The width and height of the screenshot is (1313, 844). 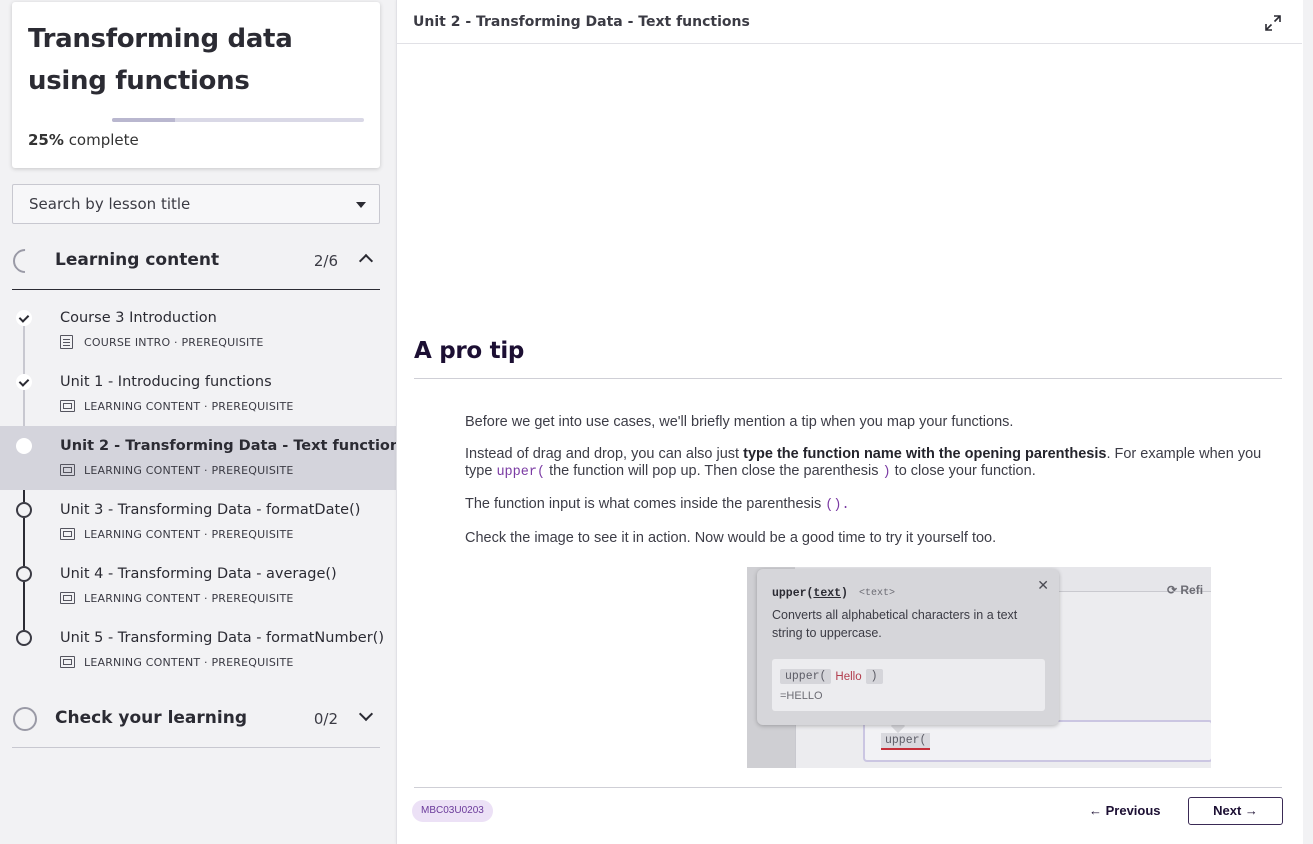 What do you see at coordinates (1037, 741) in the screenshot?
I see `screenshot-function-input: upper(` at bounding box center [1037, 741].